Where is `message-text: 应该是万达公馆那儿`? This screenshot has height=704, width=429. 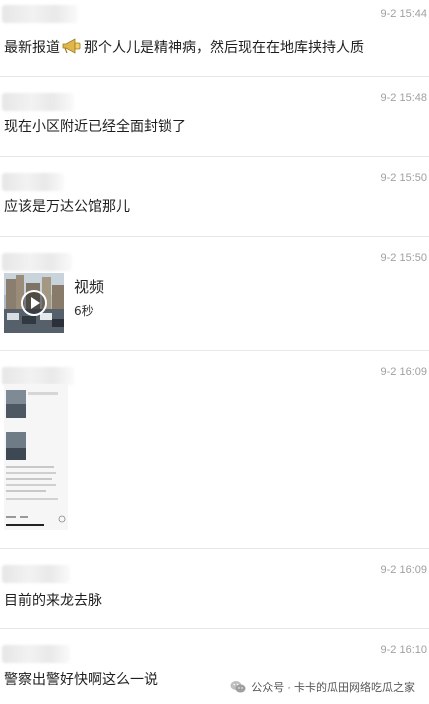 message-text: 应该是万达公馆那儿 is located at coordinates (67, 207).